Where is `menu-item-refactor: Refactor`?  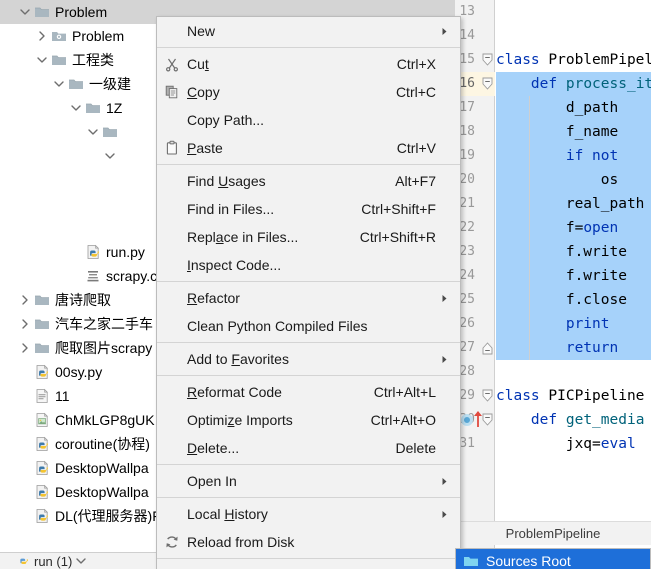
menu-item-refactor: Refactor is located at coordinates (308, 298).